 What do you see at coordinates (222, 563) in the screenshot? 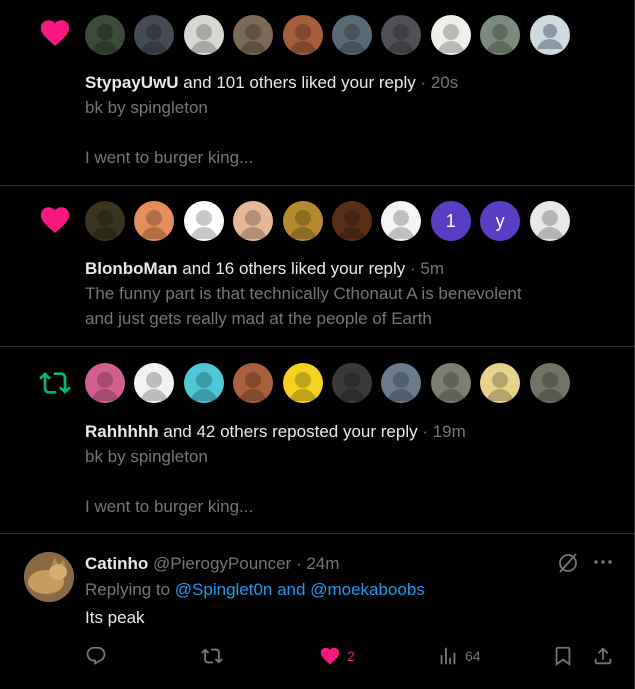
I see `author-handle: @PierogyPouncer` at bounding box center [222, 563].